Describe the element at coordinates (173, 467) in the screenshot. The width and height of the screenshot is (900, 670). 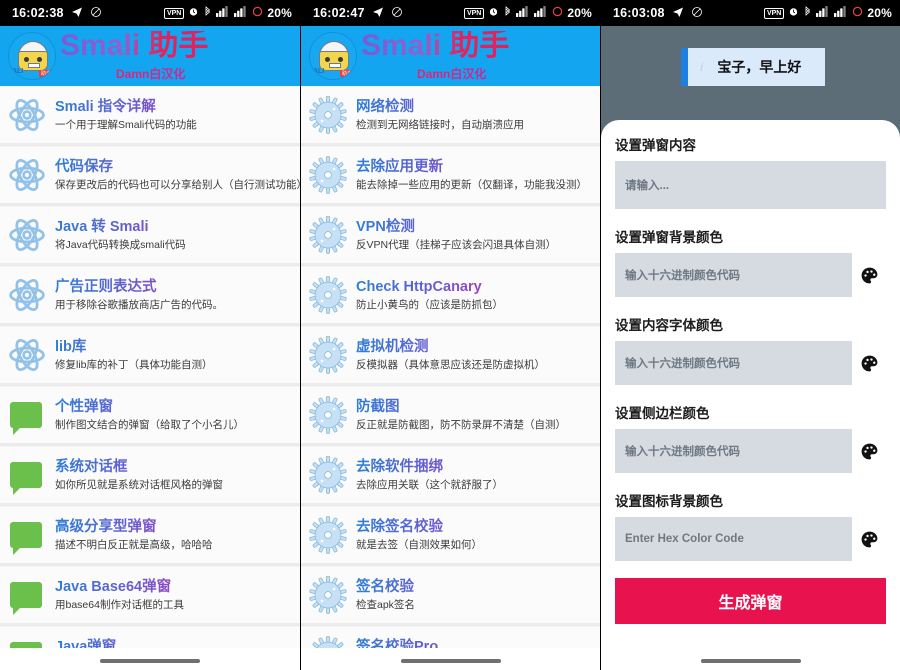
I see `list-item-title: 系统对话框` at that location.